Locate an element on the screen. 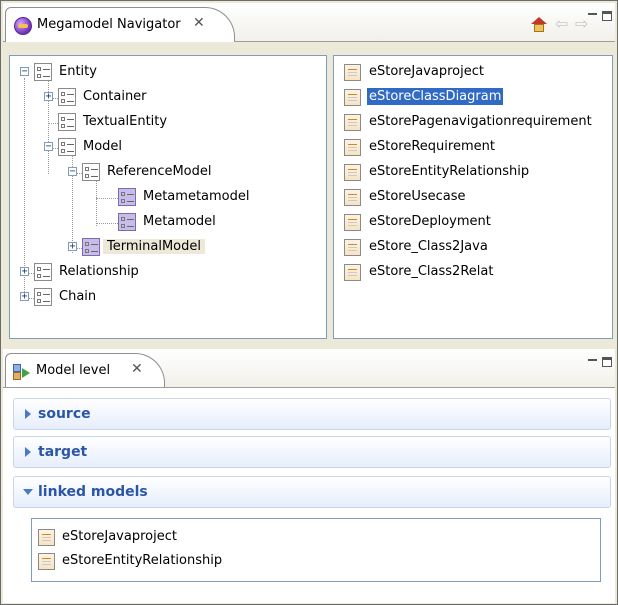 This screenshot has height=605, width=618. chevron-down-icon is located at coordinates (28, 492).